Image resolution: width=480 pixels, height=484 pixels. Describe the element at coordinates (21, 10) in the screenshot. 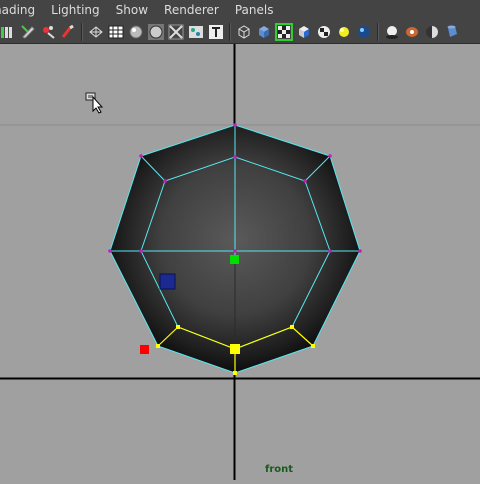

I see `menu-shading: hading` at that location.